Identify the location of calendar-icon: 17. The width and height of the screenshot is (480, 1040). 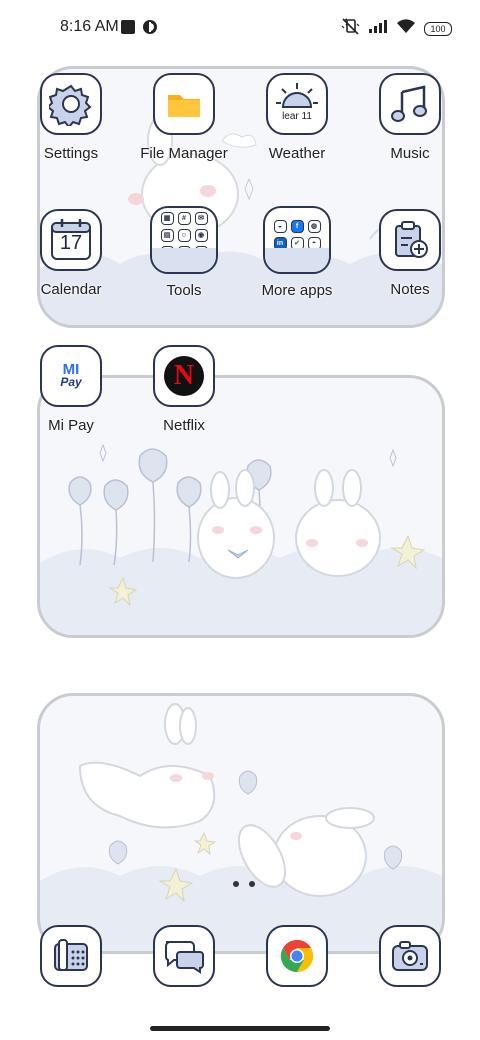
(71, 240).